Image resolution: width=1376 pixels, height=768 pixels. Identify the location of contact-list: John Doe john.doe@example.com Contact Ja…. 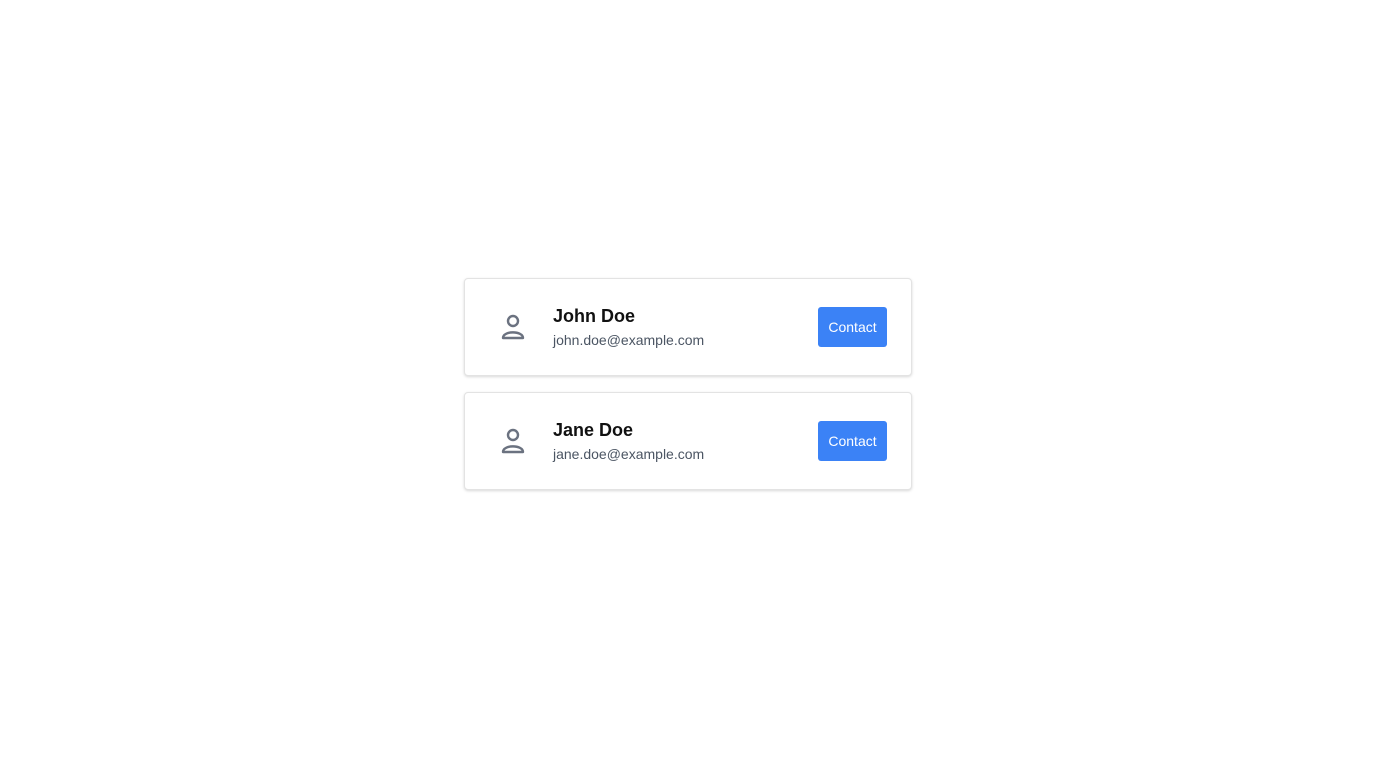
(688, 384).